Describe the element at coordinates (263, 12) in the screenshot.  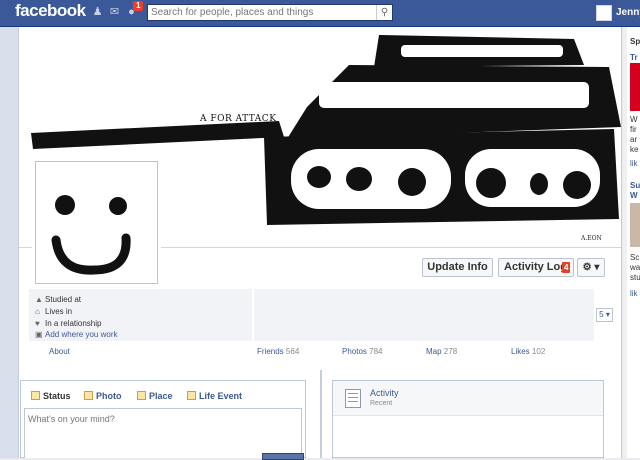
I see `search-input` at that location.